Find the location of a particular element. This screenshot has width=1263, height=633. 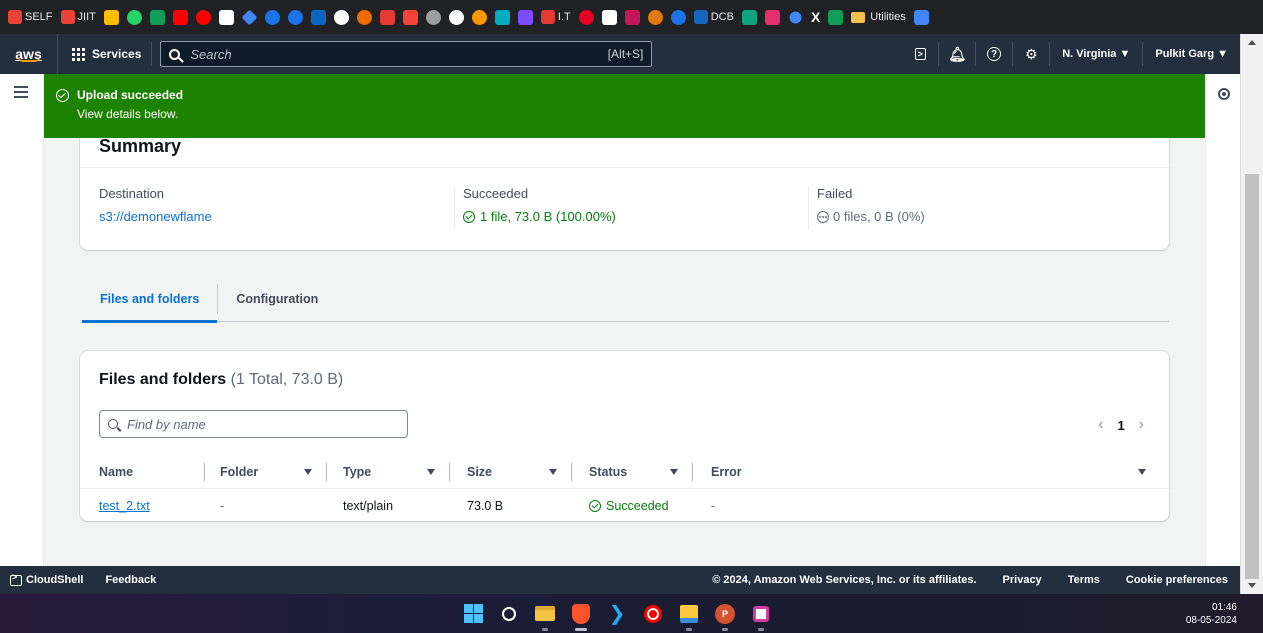

bookmark-github is located at coordinates (341, 17).